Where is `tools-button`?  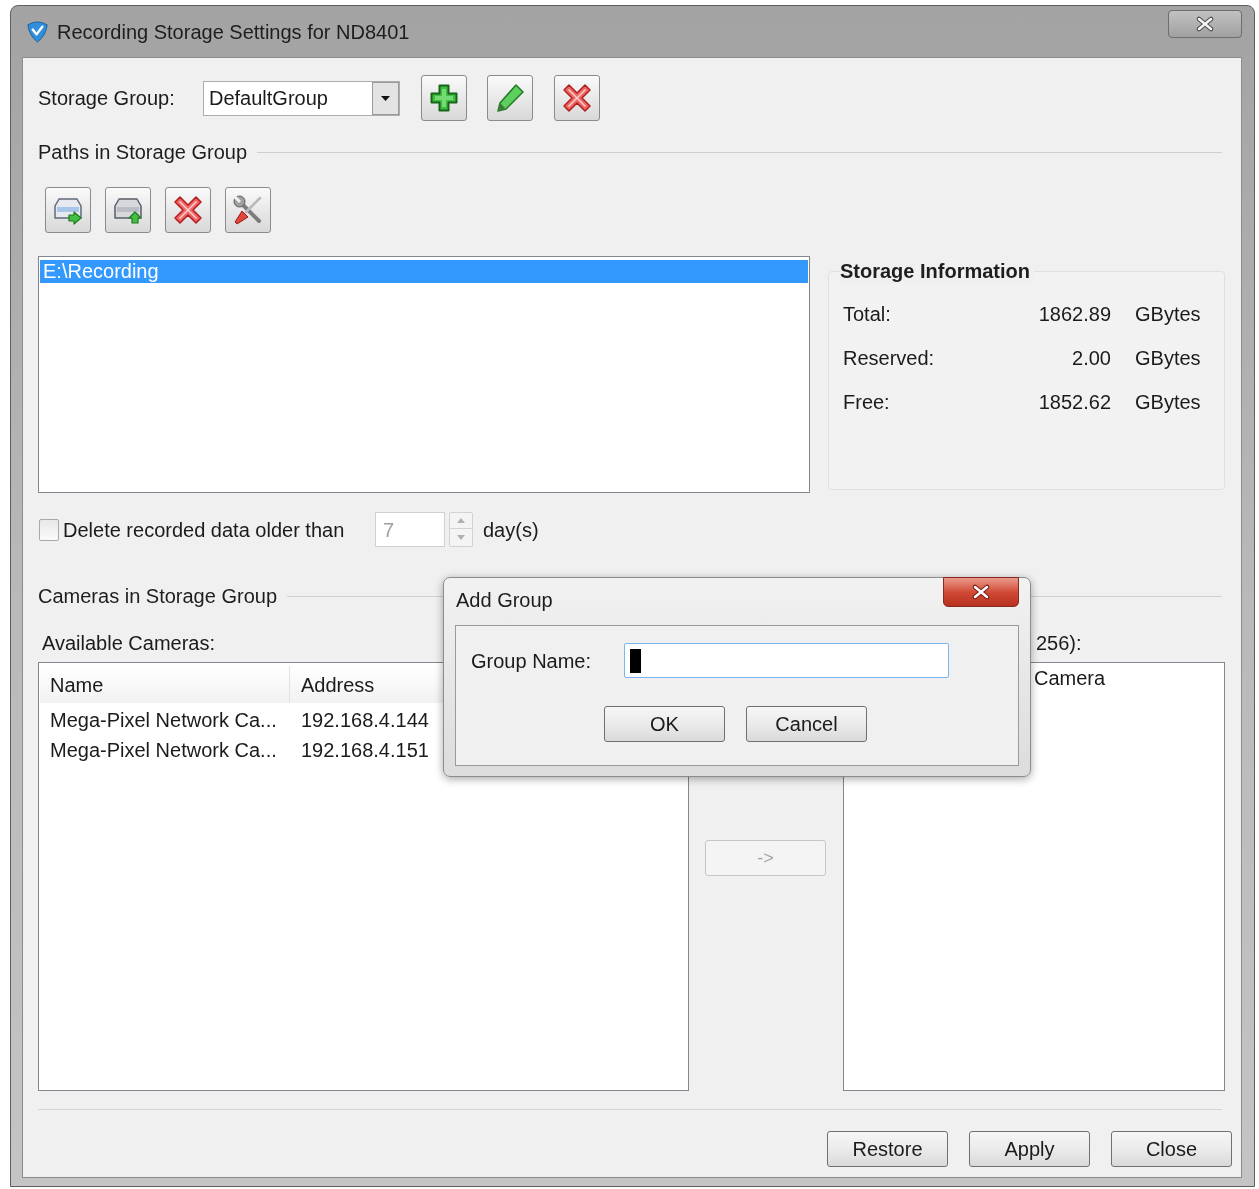
tools-button is located at coordinates (248, 210).